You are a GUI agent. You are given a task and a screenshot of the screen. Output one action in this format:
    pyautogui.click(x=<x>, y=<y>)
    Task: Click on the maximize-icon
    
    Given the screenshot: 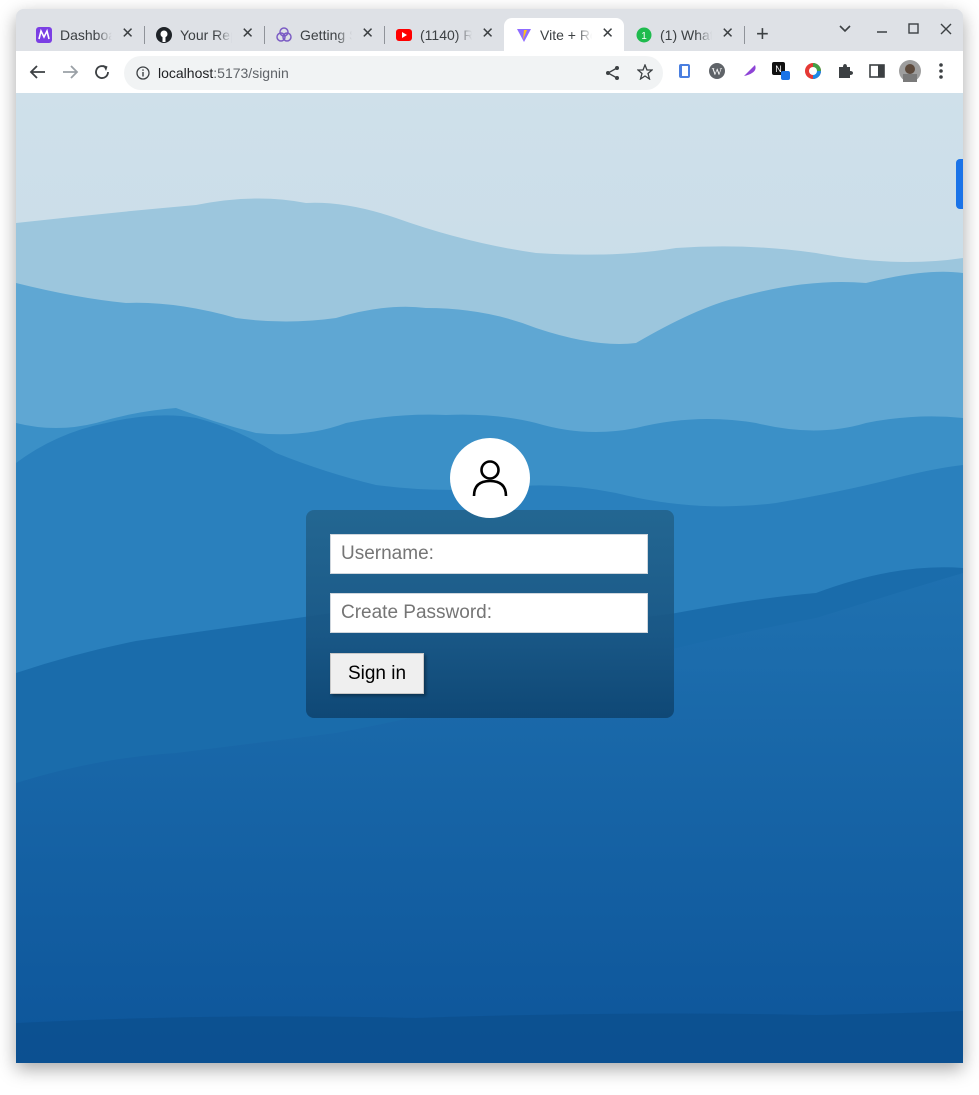 What is the action you would take?
    pyautogui.click(x=914, y=30)
    